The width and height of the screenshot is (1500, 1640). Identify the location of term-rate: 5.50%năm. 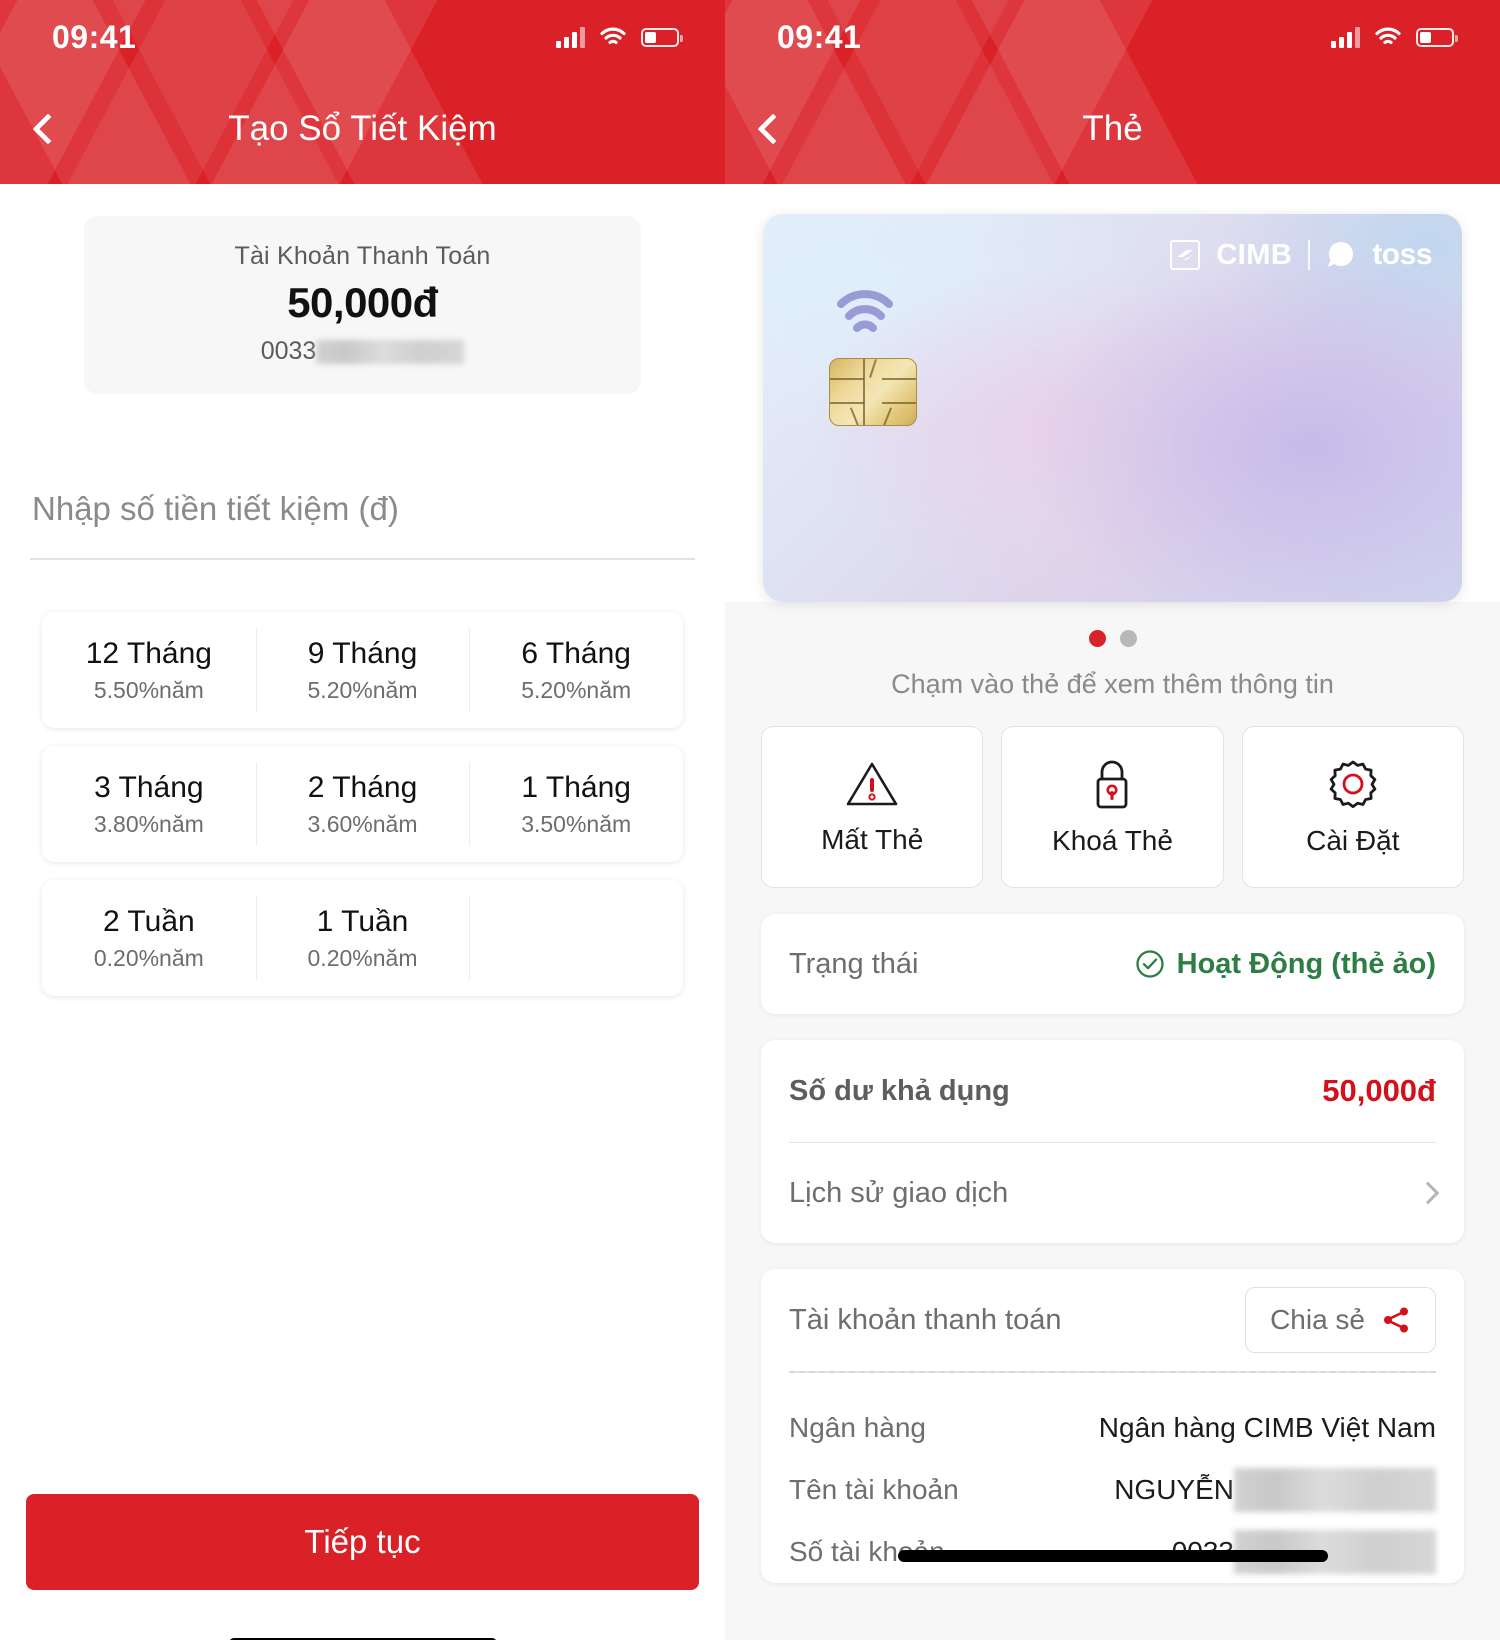
(148, 689).